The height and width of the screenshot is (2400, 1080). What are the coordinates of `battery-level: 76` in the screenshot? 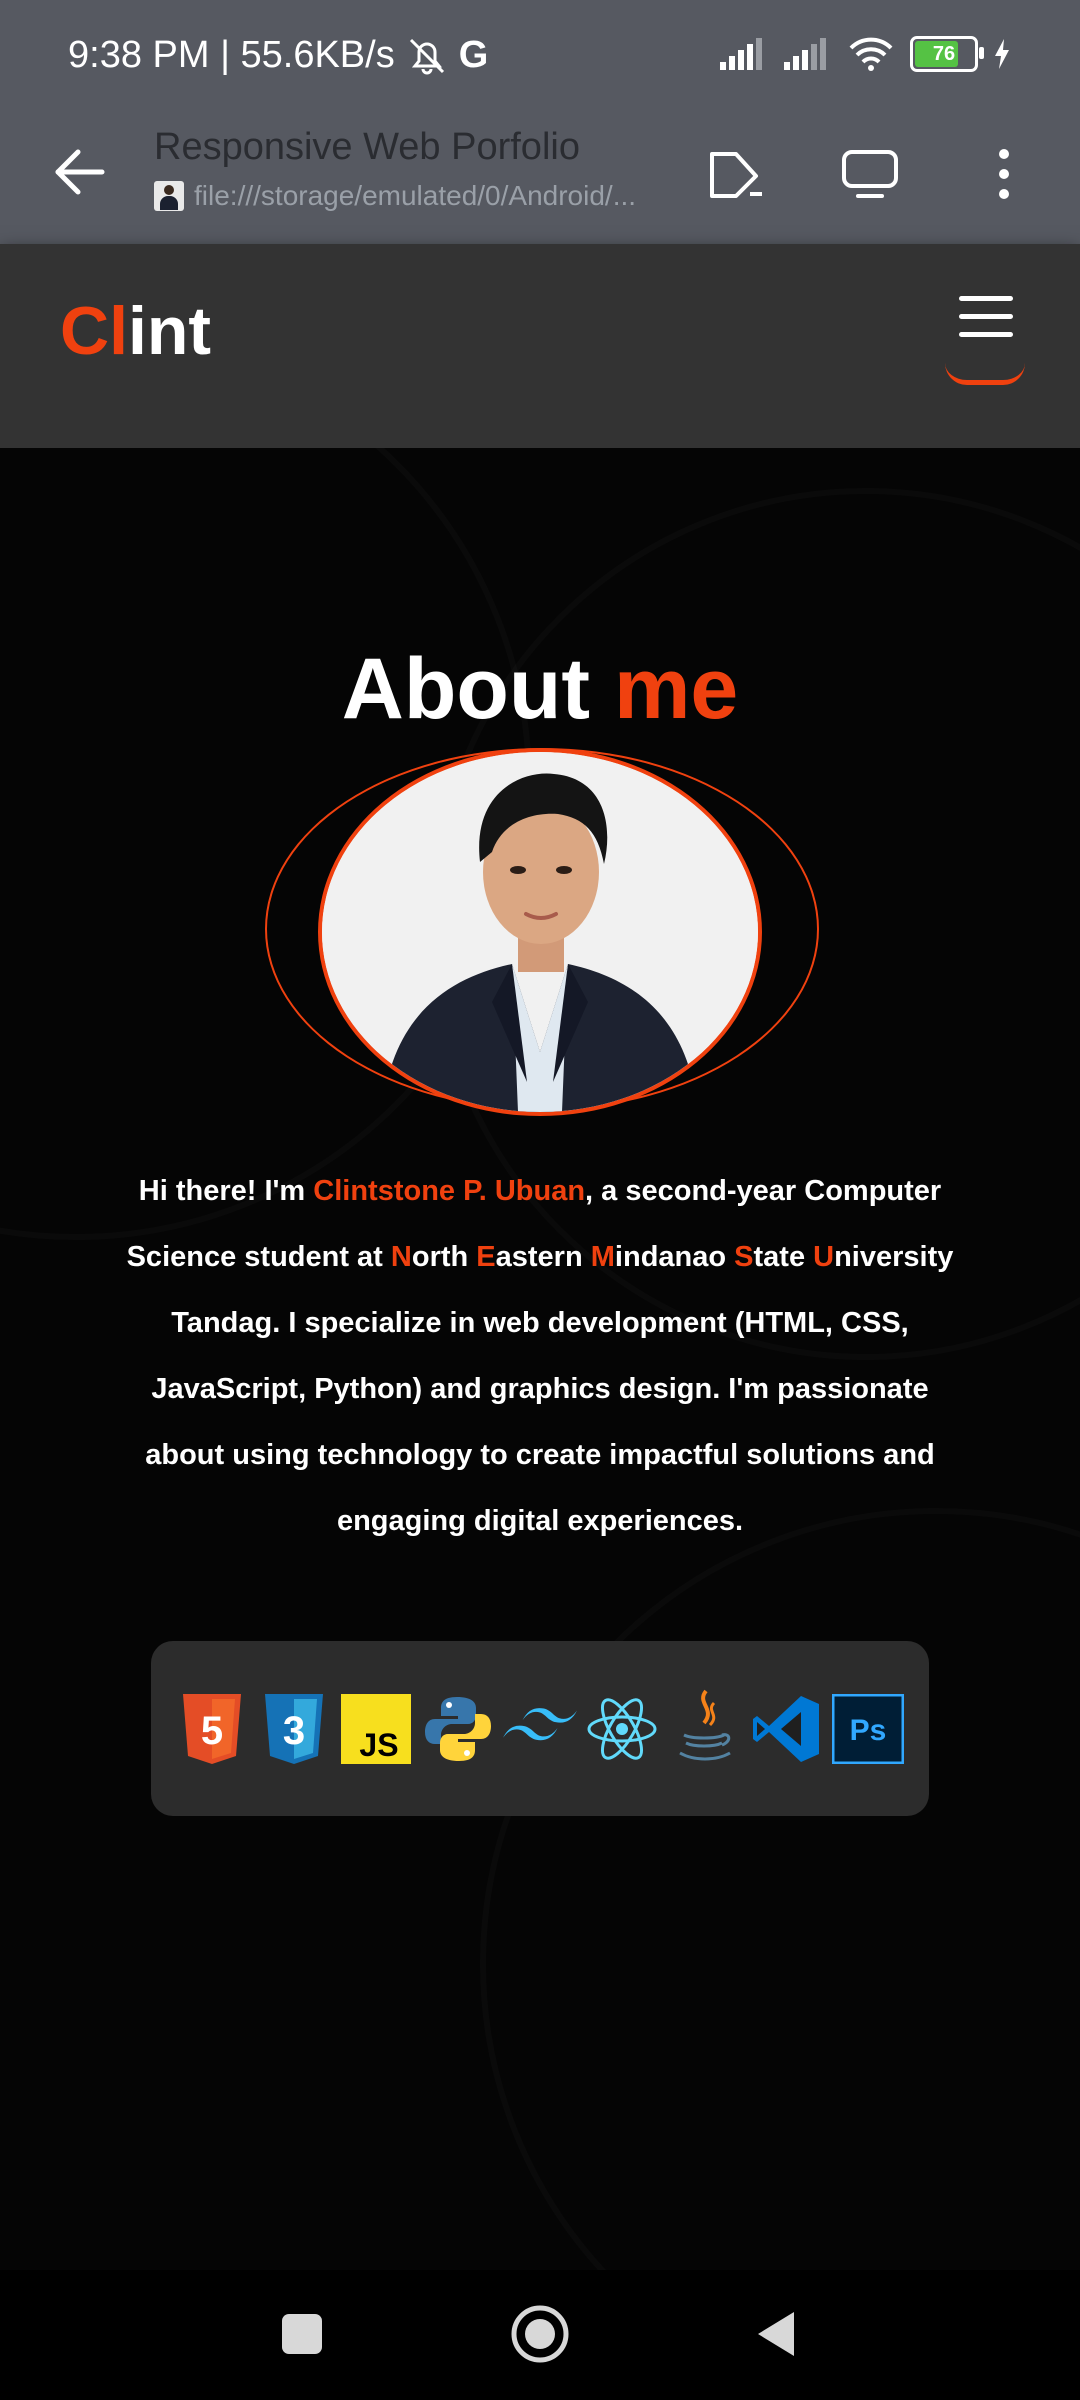 It's located at (944, 53).